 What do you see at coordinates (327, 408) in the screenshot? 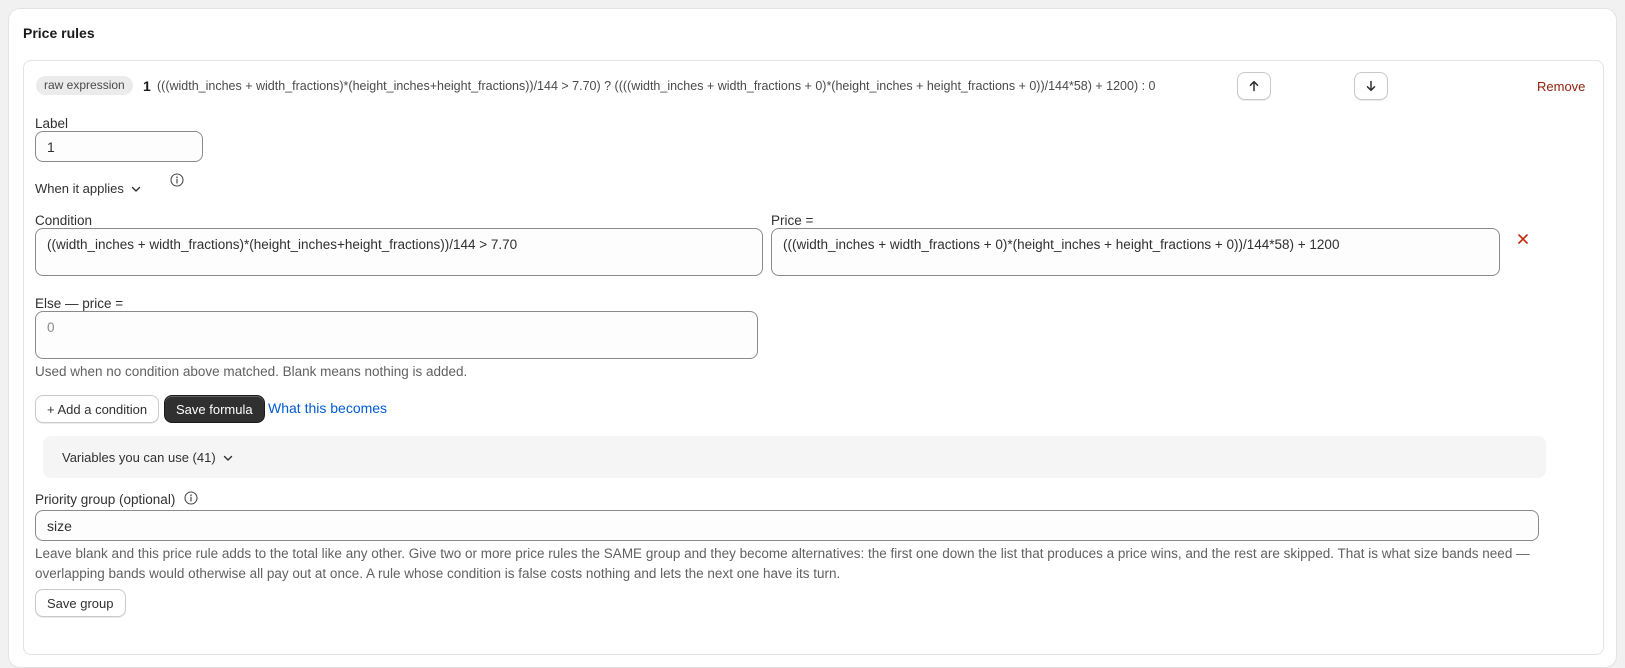
I see `what-this-becomes-link: What this becomes` at bounding box center [327, 408].